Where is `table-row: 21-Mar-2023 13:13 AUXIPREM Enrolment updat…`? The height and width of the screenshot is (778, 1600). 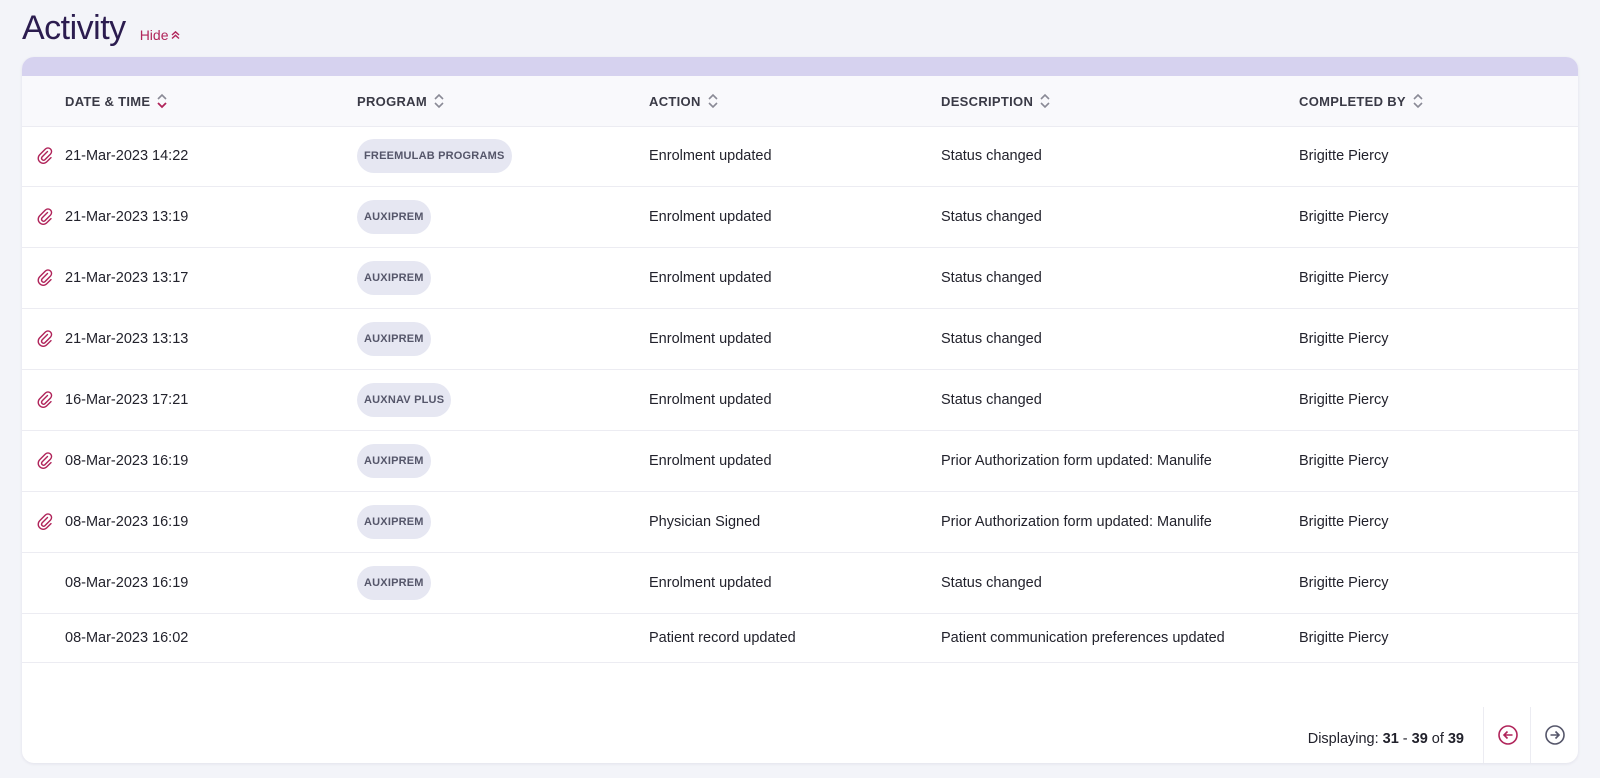 table-row: 21-Mar-2023 13:13 AUXIPREM Enrolment updat… is located at coordinates (800, 339).